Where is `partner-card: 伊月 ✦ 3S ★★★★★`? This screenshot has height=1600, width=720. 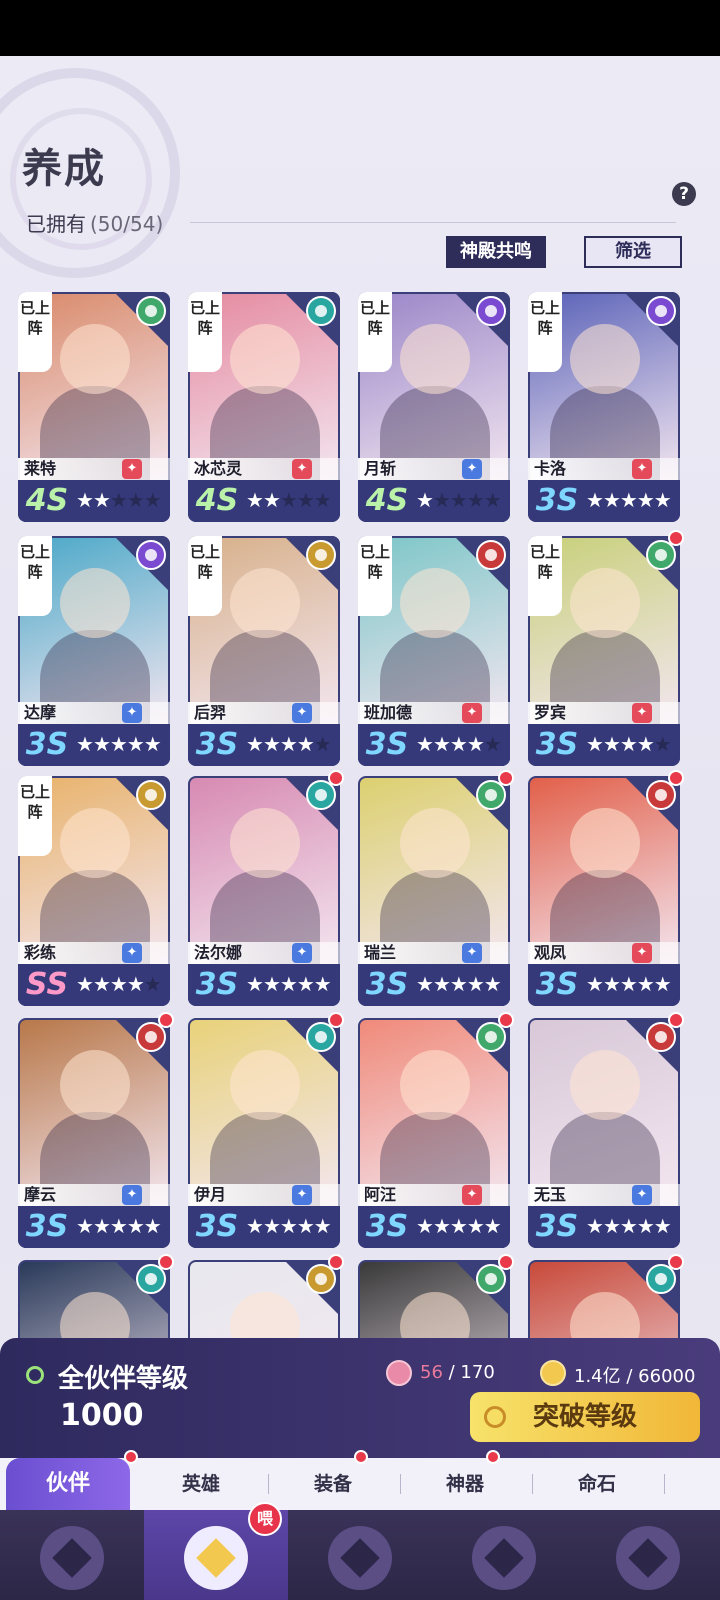 partner-card: 伊月 ✦ 3S ★★★★★ is located at coordinates (264, 1133).